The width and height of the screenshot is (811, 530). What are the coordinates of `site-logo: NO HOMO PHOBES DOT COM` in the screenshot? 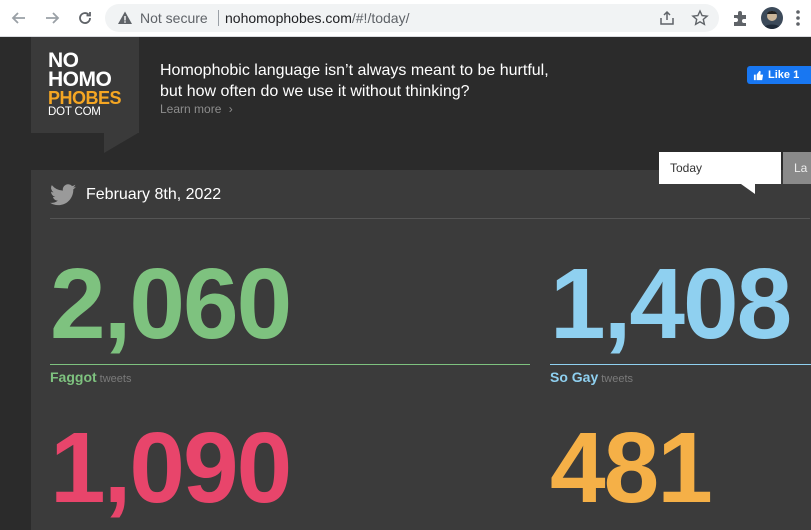 It's located at (85, 85).